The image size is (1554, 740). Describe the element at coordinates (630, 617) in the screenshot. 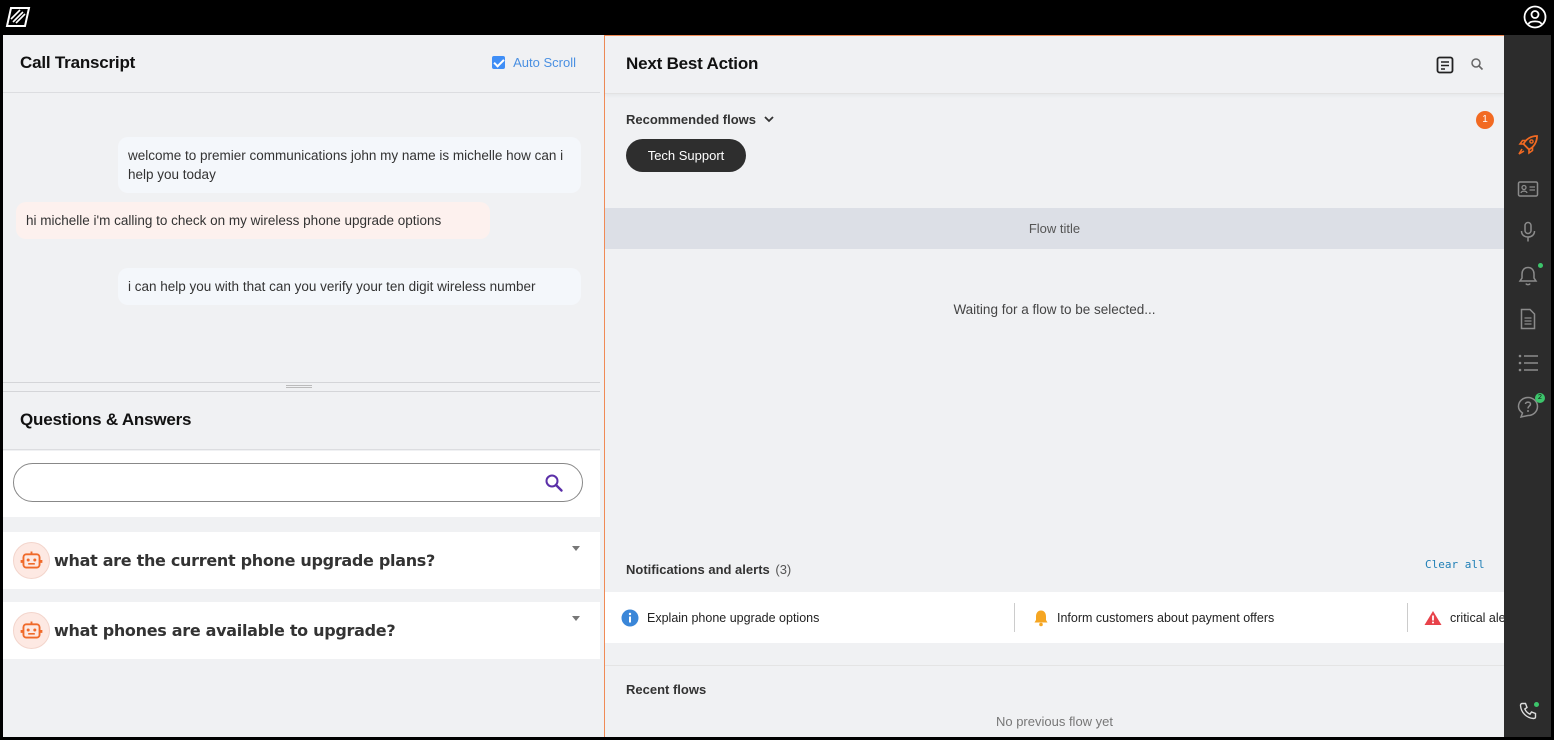

I see `info-icon` at that location.